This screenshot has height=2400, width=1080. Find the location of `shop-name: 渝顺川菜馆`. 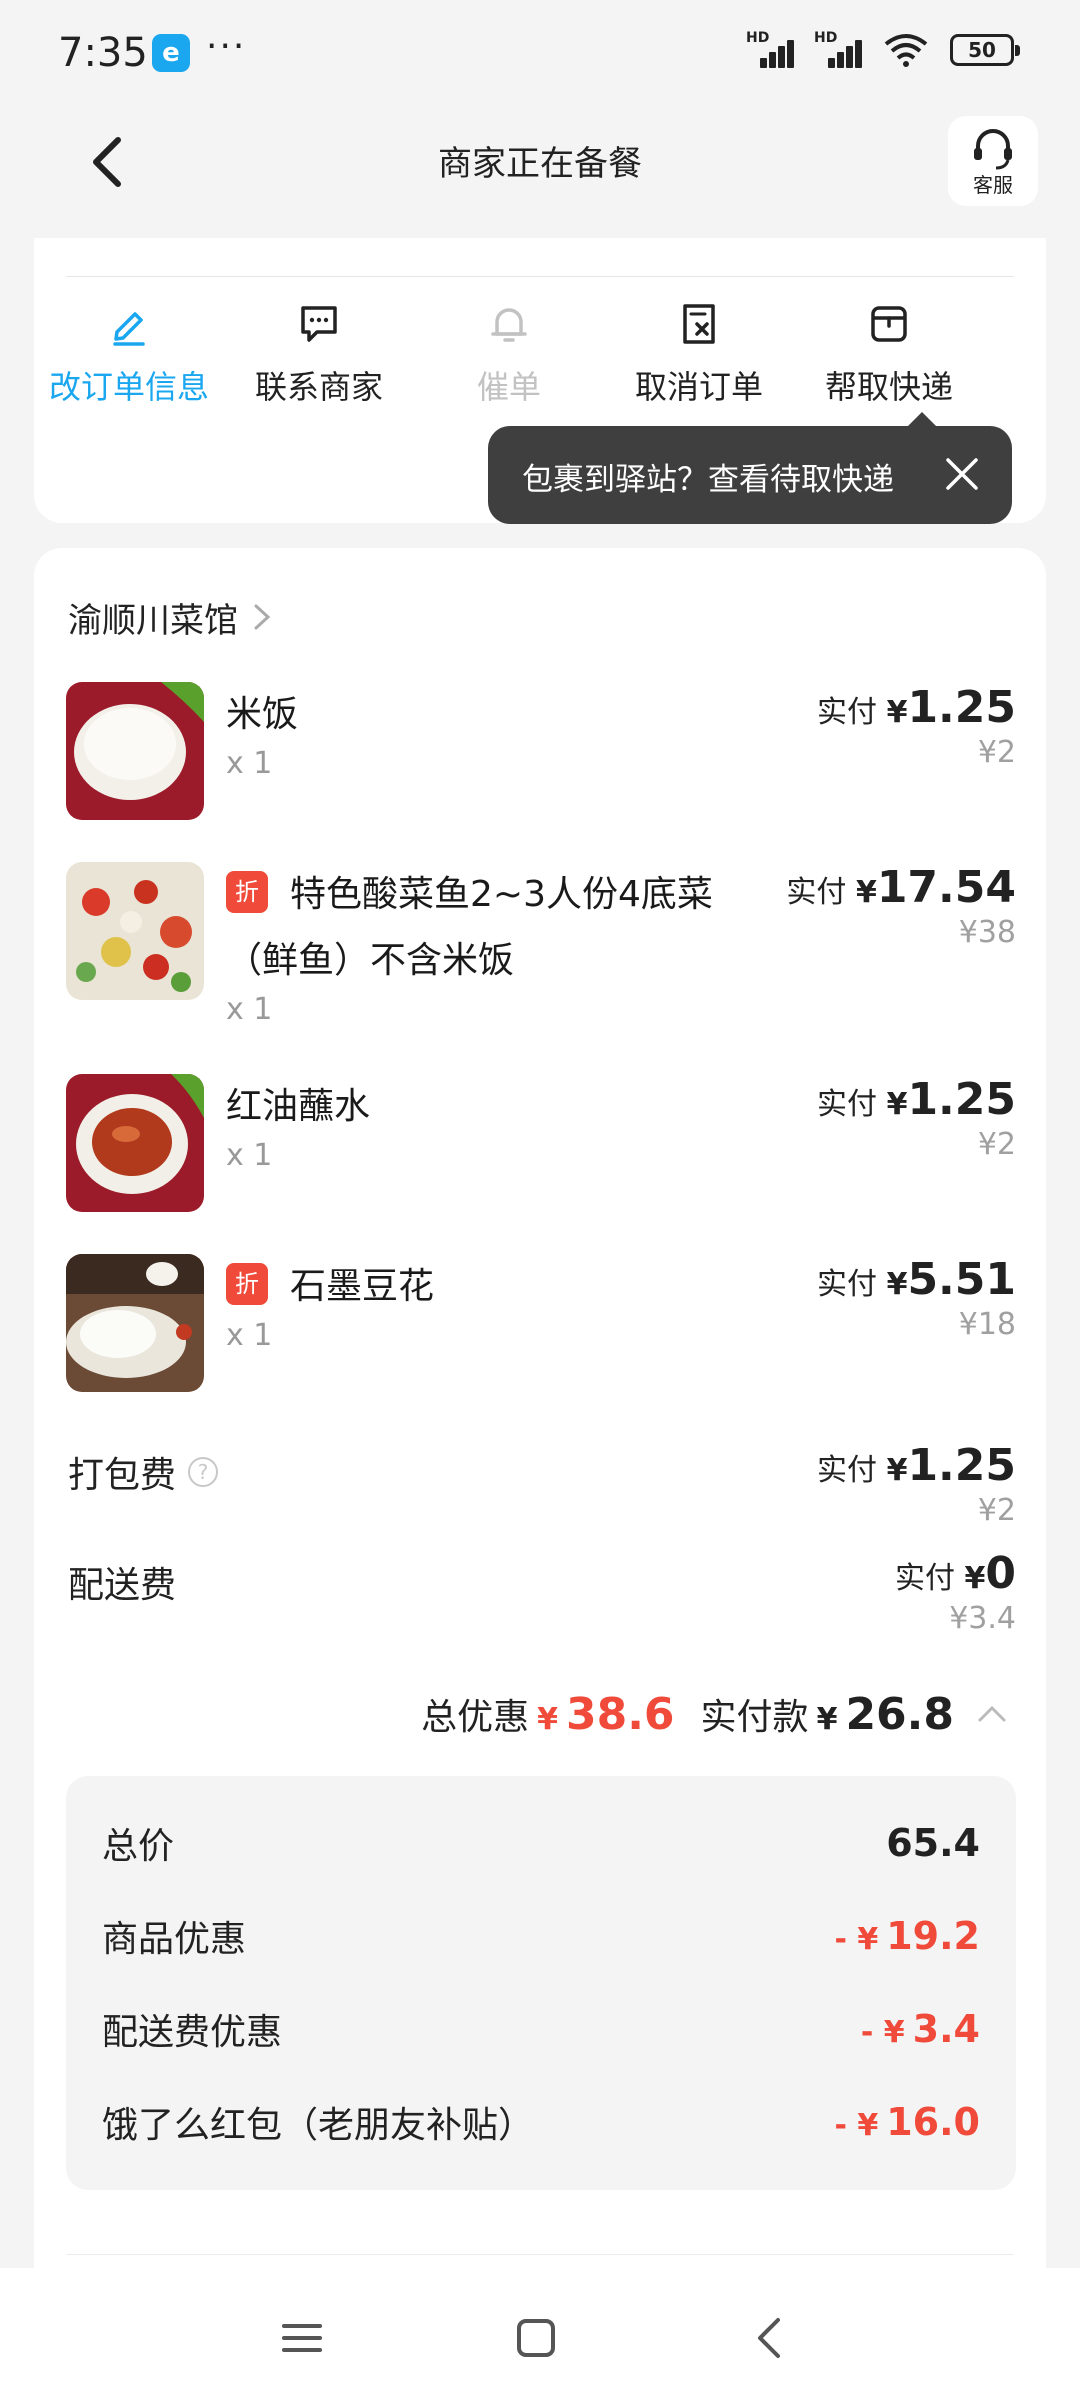

shop-name: 渝顺川菜馆 is located at coordinates (153, 620).